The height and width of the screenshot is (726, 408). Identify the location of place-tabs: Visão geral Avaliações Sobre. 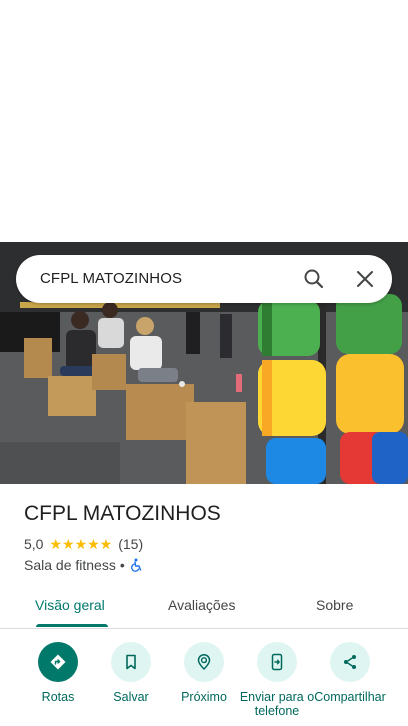
(204, 606).